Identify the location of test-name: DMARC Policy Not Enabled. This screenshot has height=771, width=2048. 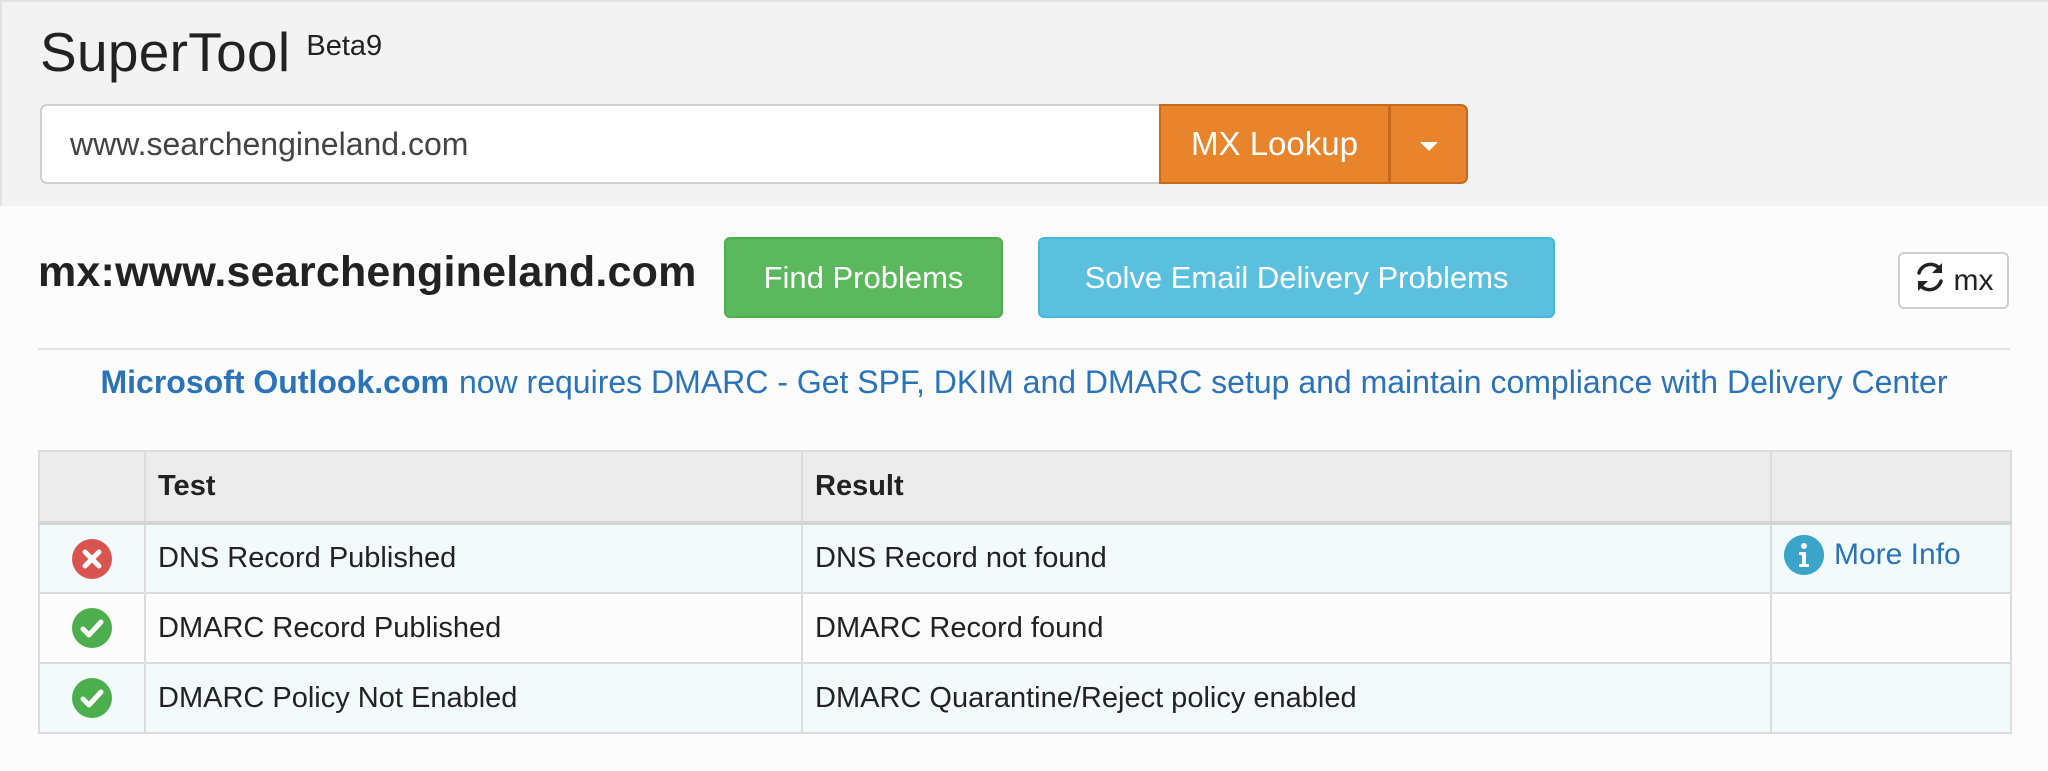
(473, 698).